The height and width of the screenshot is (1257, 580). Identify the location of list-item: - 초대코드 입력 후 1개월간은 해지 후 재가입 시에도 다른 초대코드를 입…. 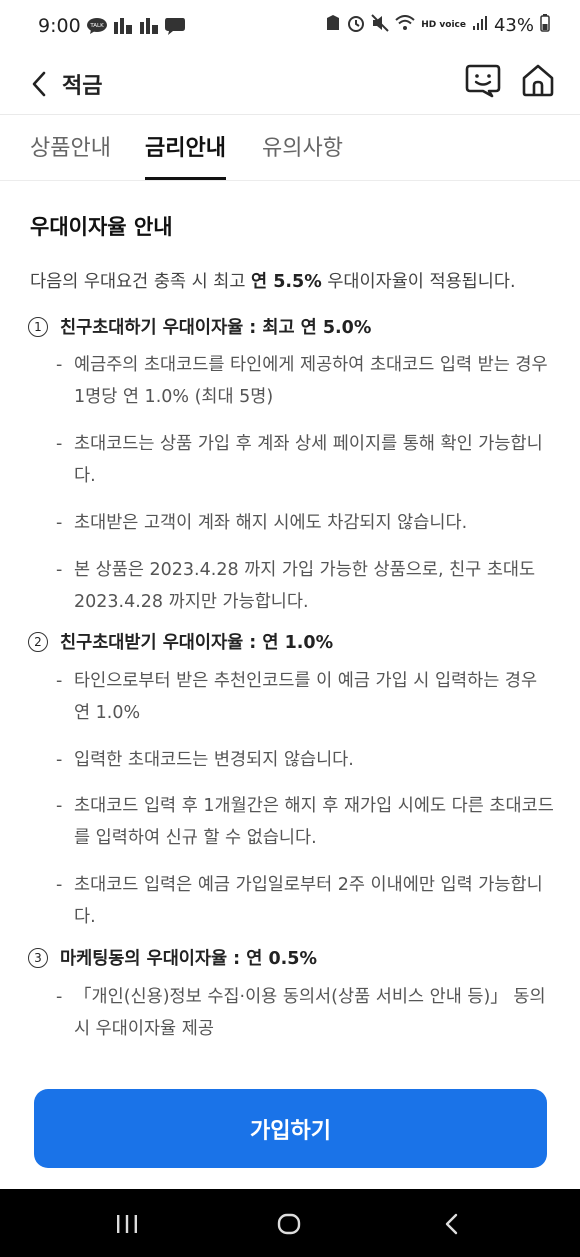
(306, 822).